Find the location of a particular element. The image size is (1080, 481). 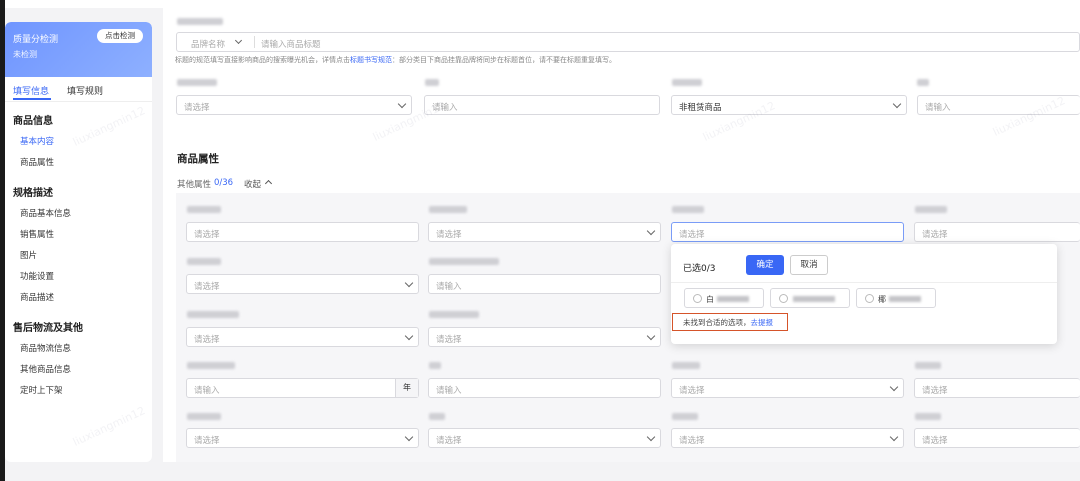

confirm-button: 确定 is located at coordinates (765, 265).